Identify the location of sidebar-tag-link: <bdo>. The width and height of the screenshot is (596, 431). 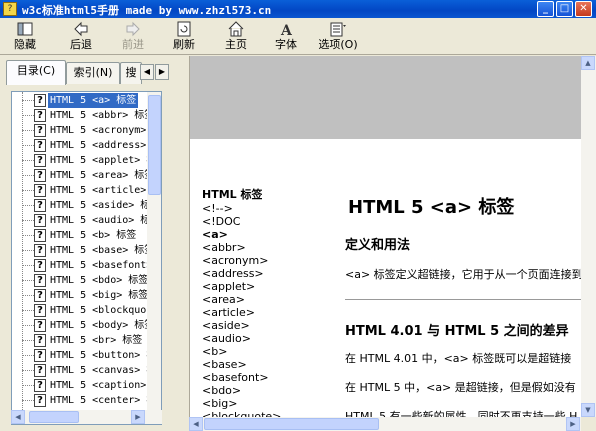
(221, 390).